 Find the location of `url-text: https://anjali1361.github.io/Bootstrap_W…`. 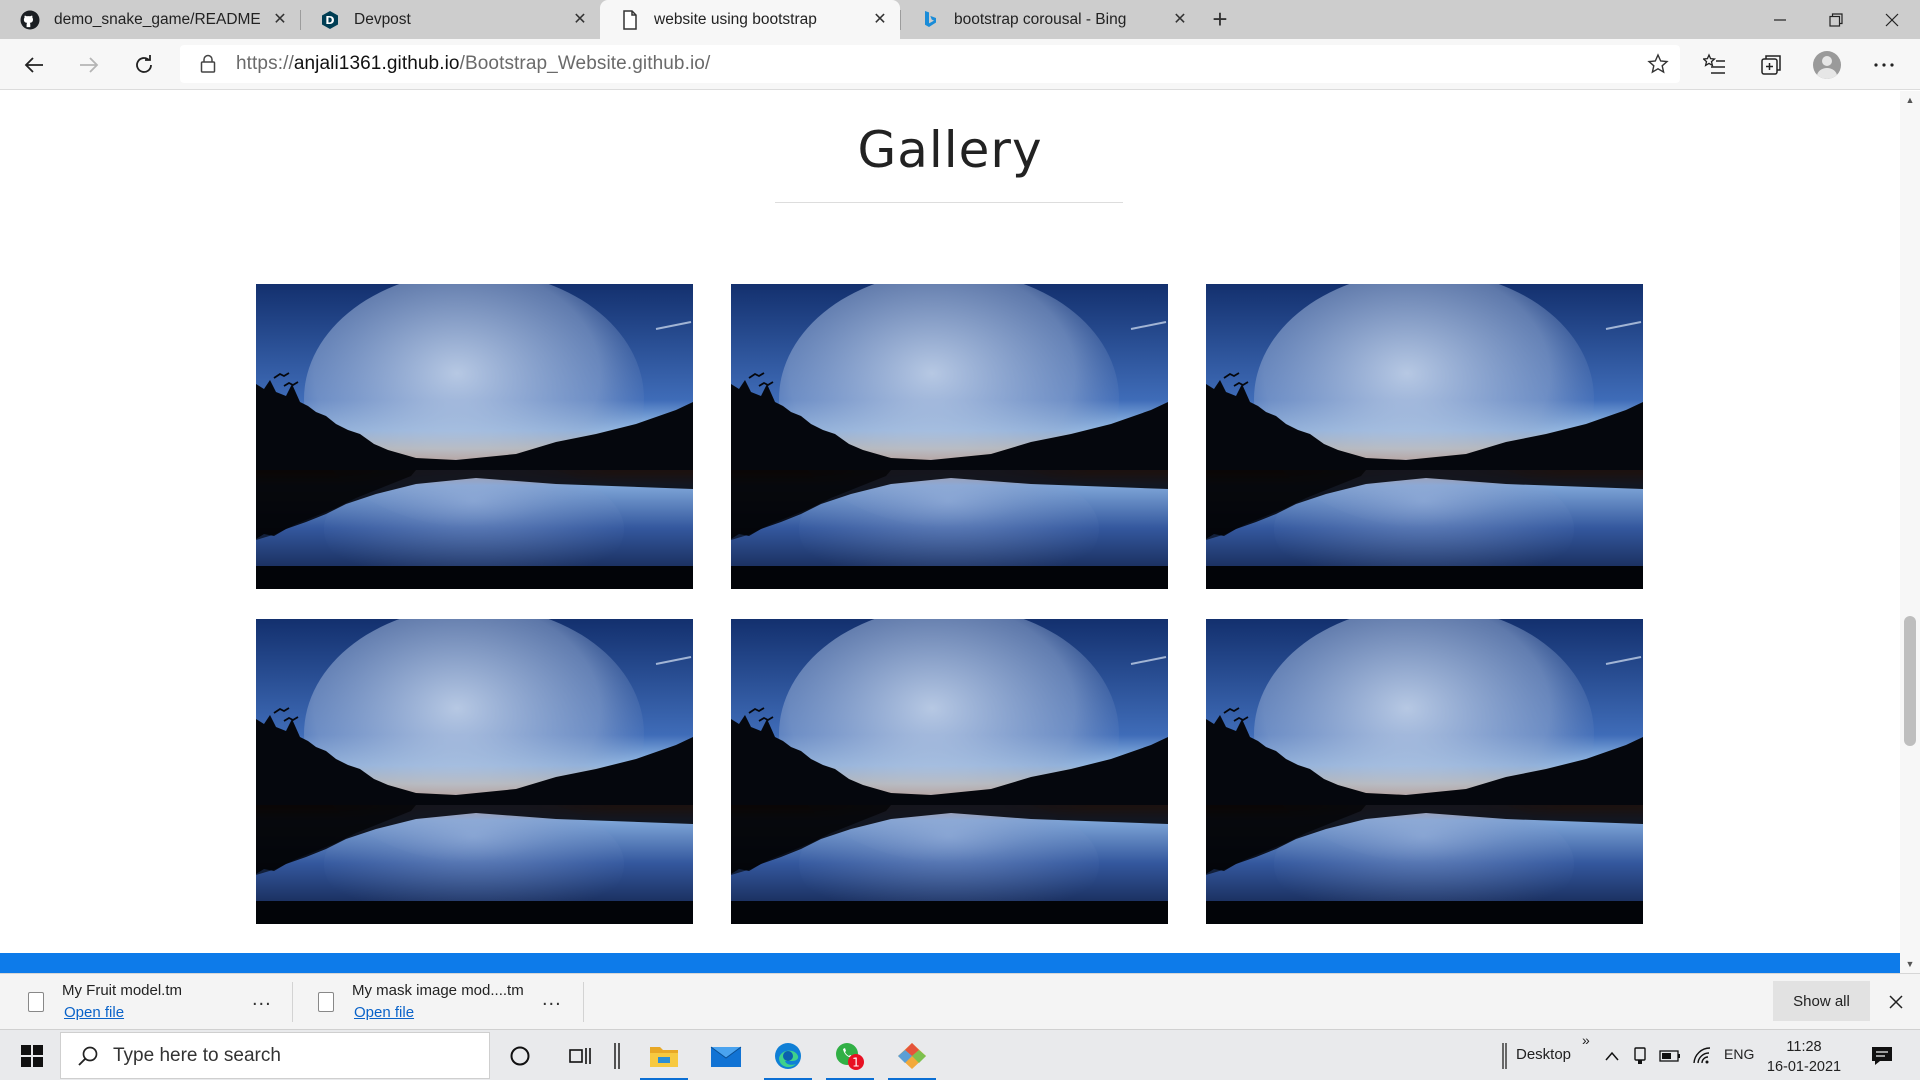

url-text: https://anjali1361.github.io/Bootstrap_W… is located at coordinates (473, 63).